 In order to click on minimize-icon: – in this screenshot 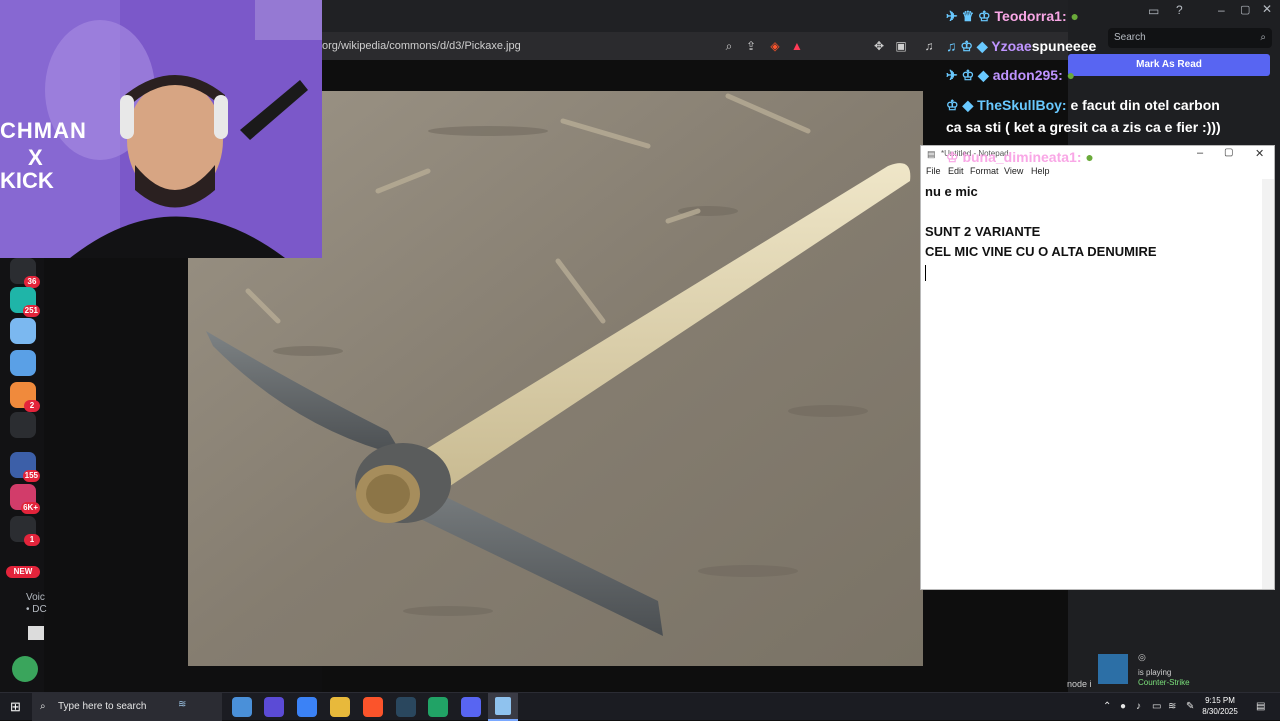, I will do `click(1221, 10)`.